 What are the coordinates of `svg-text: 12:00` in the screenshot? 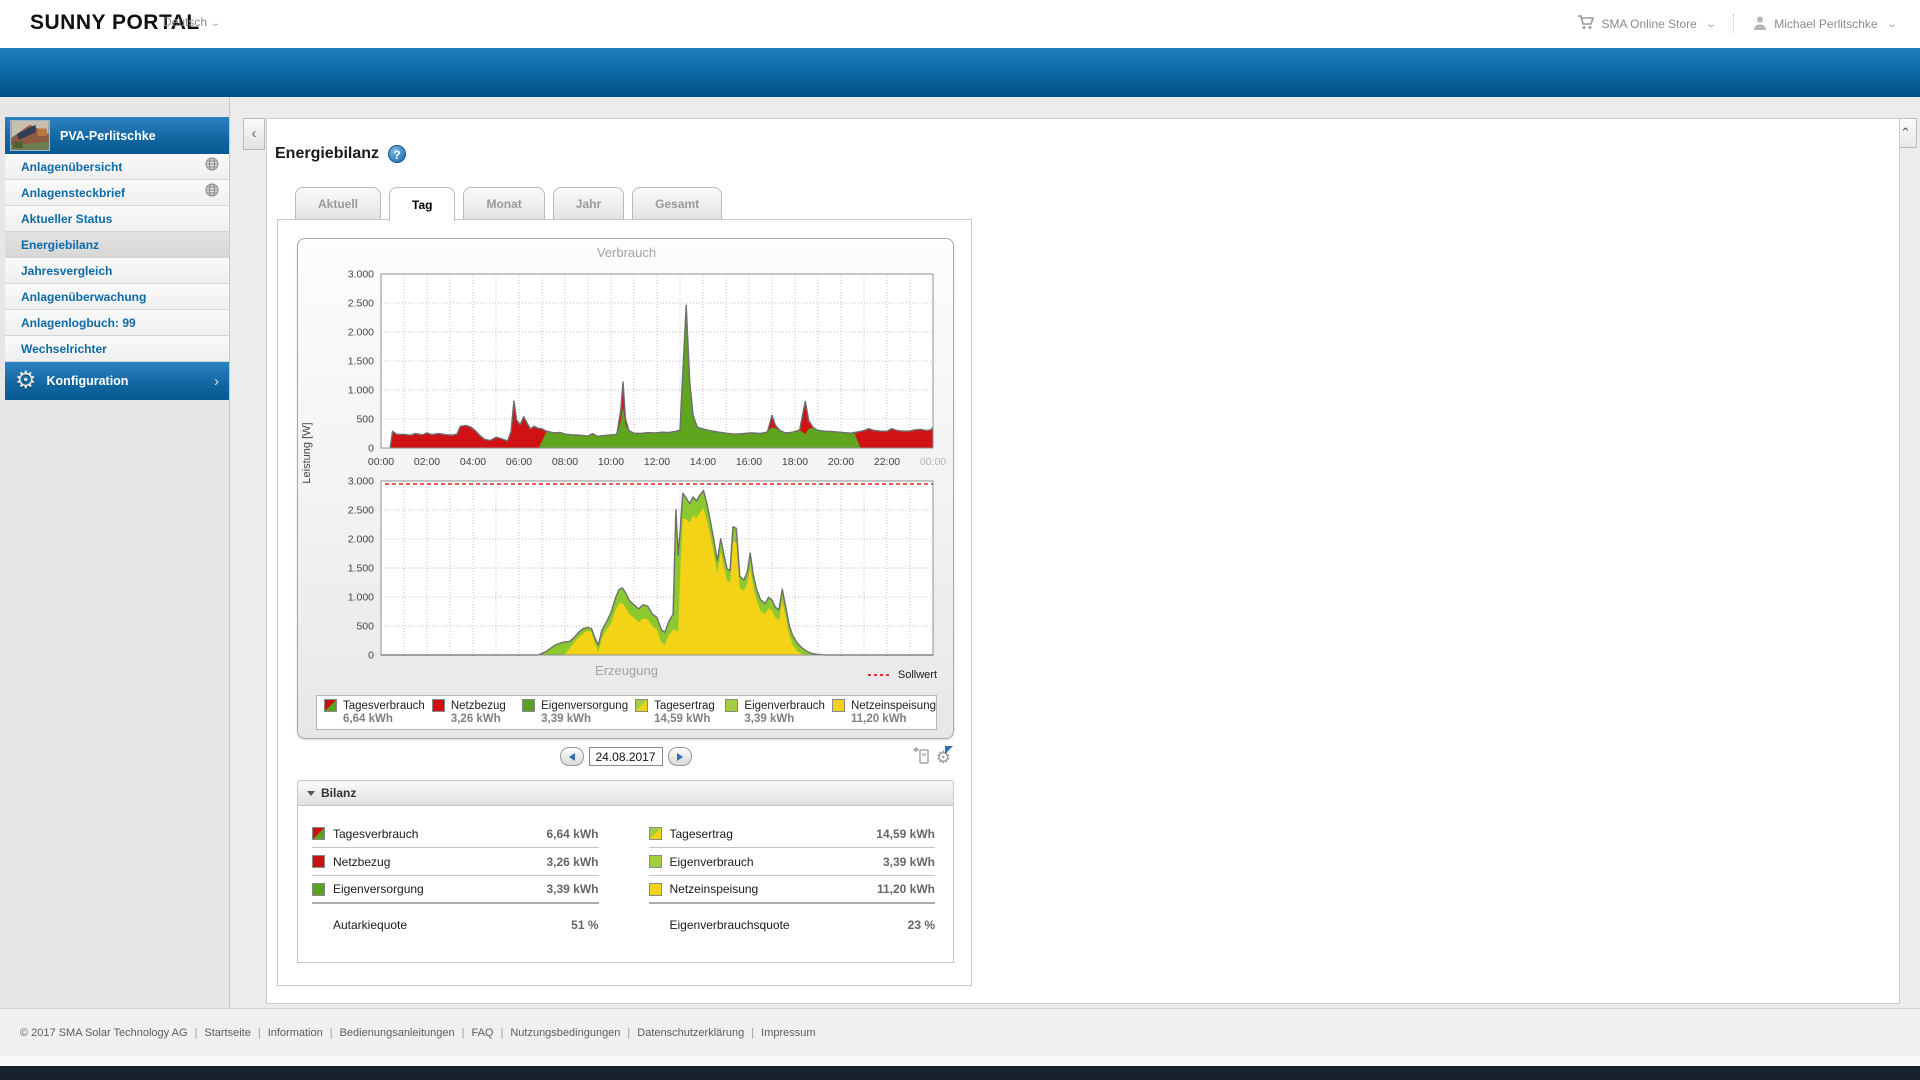 It's located at (657, 462).